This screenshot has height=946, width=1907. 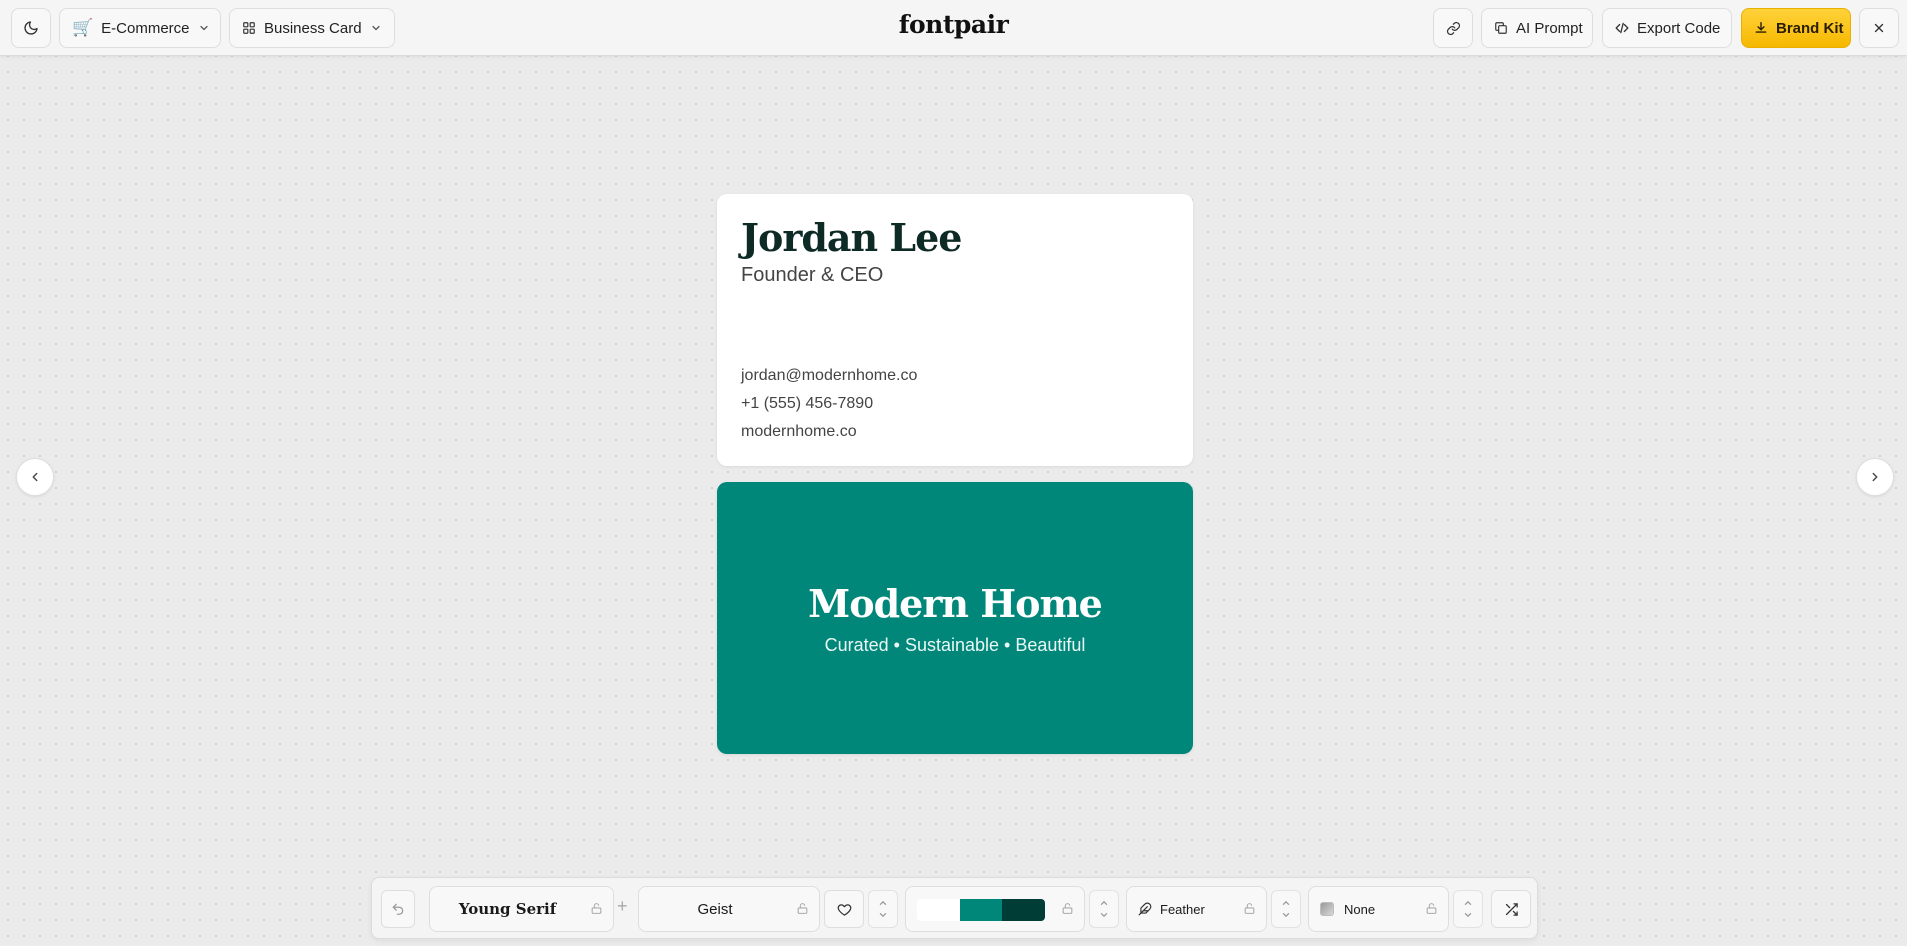 I want to click on effect-label: None, so click(x=1360, y=909).